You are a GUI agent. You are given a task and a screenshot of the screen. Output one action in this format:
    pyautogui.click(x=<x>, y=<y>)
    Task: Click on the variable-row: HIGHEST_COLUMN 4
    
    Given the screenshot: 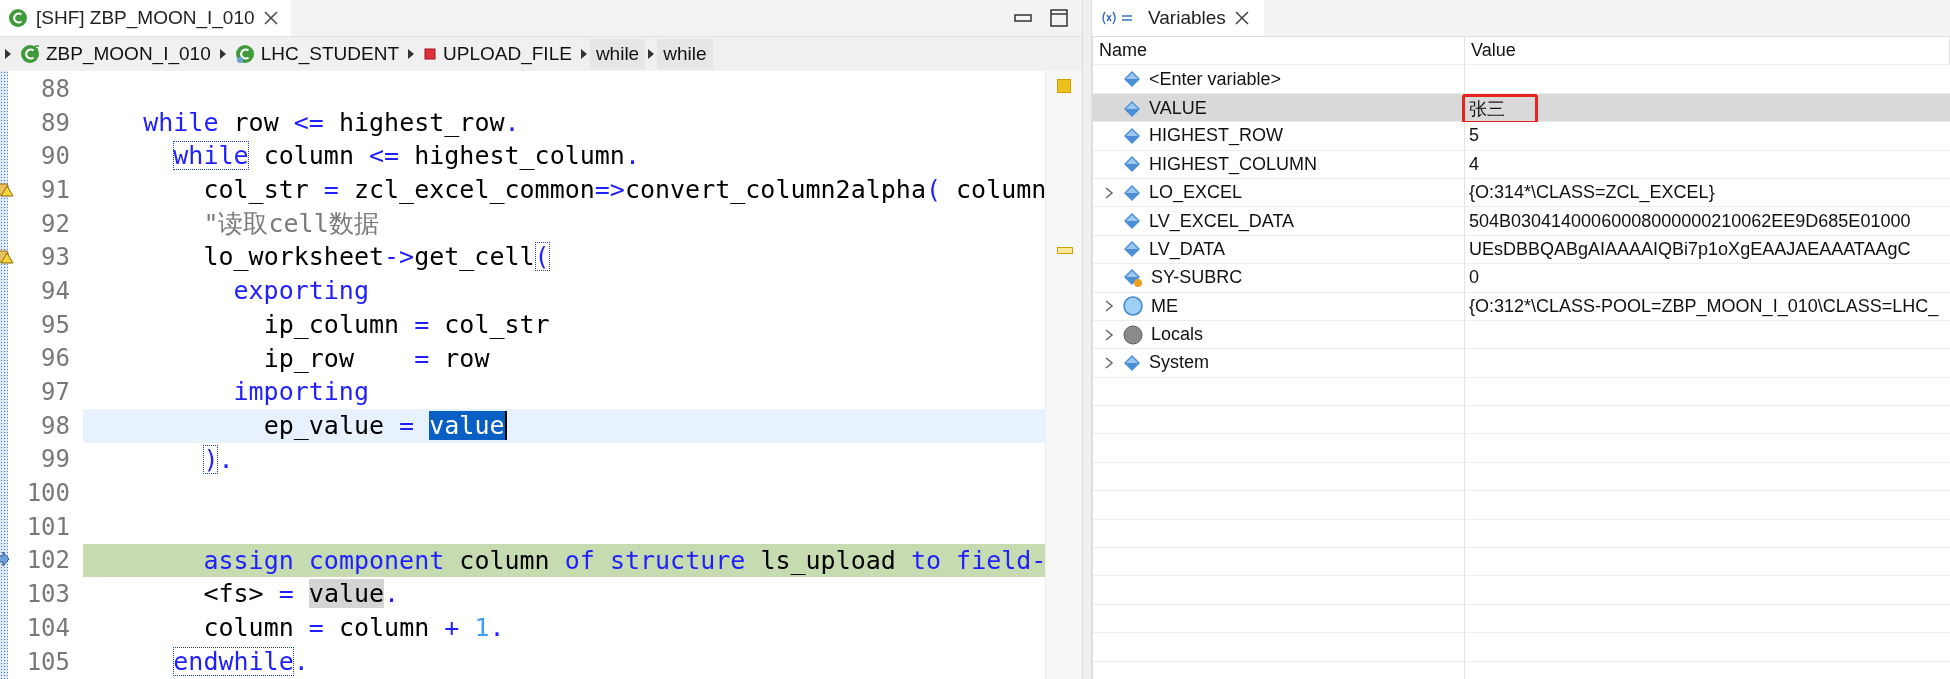 What is the action you would take?
    pyautogui.click(x=1521, y=164)
    